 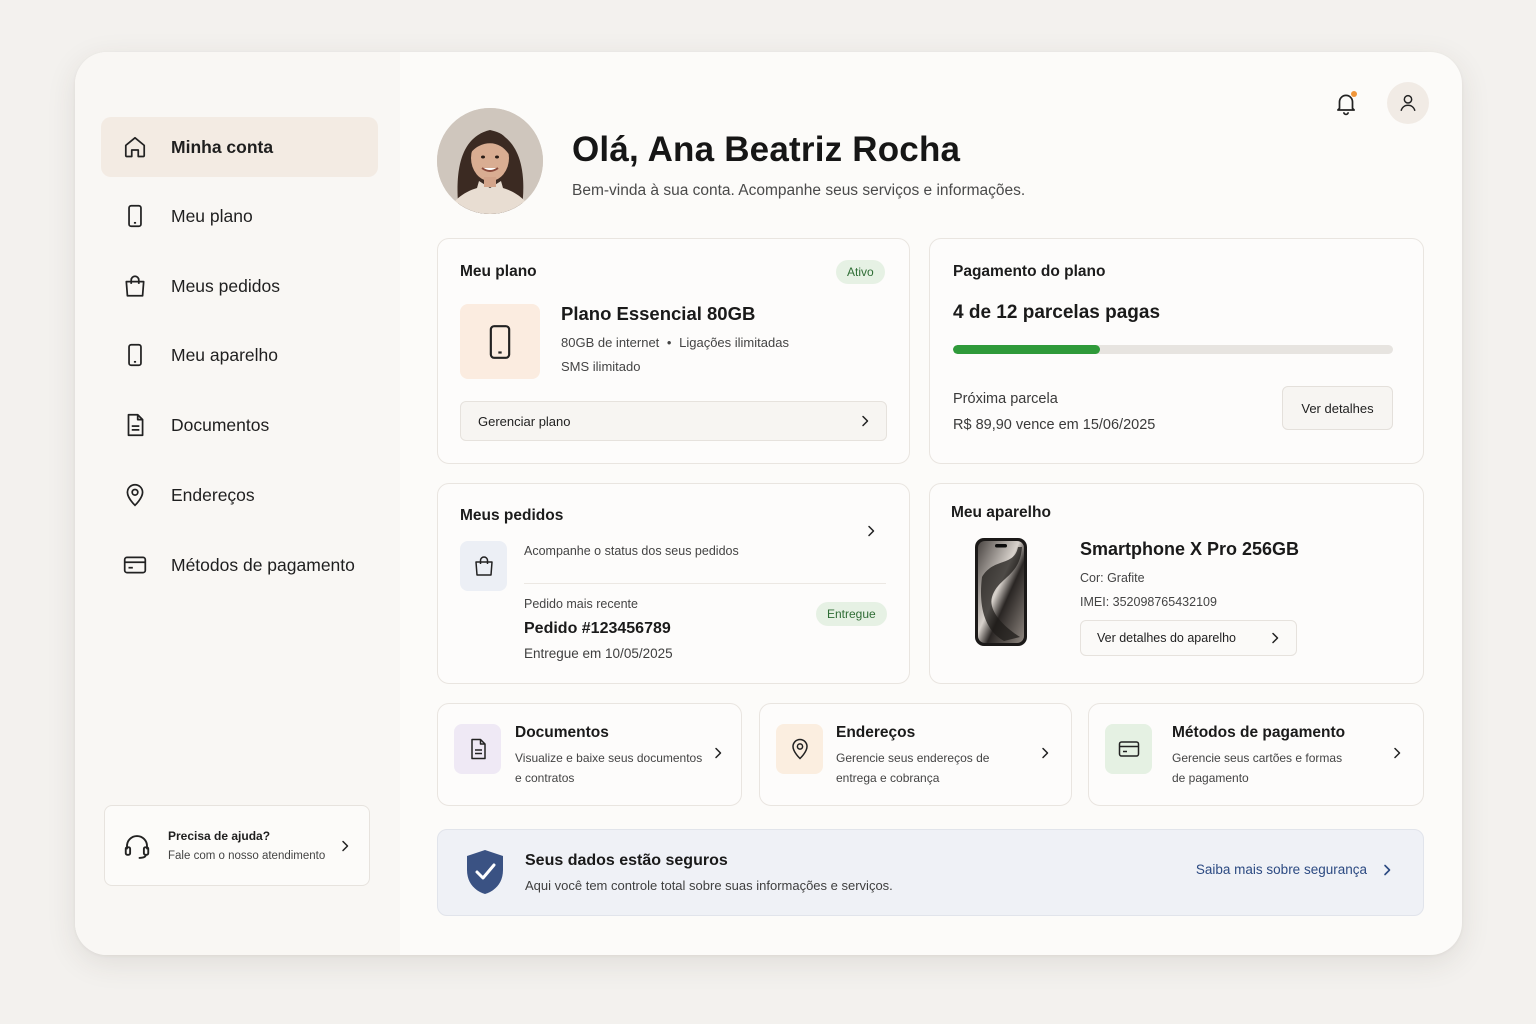 I want to click on security-learn-more-link: Saiba mais sobre segurança, so click(x=1294, y=869).